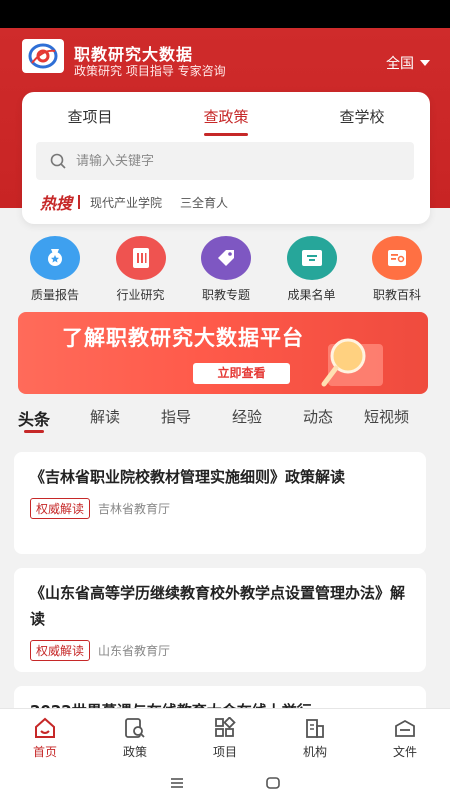 This screenshot has width=450, height=800. What do you see at coordinates (405, 728) in the screenshot?
I see `file-box-icon` at bounding box center [405, 728].